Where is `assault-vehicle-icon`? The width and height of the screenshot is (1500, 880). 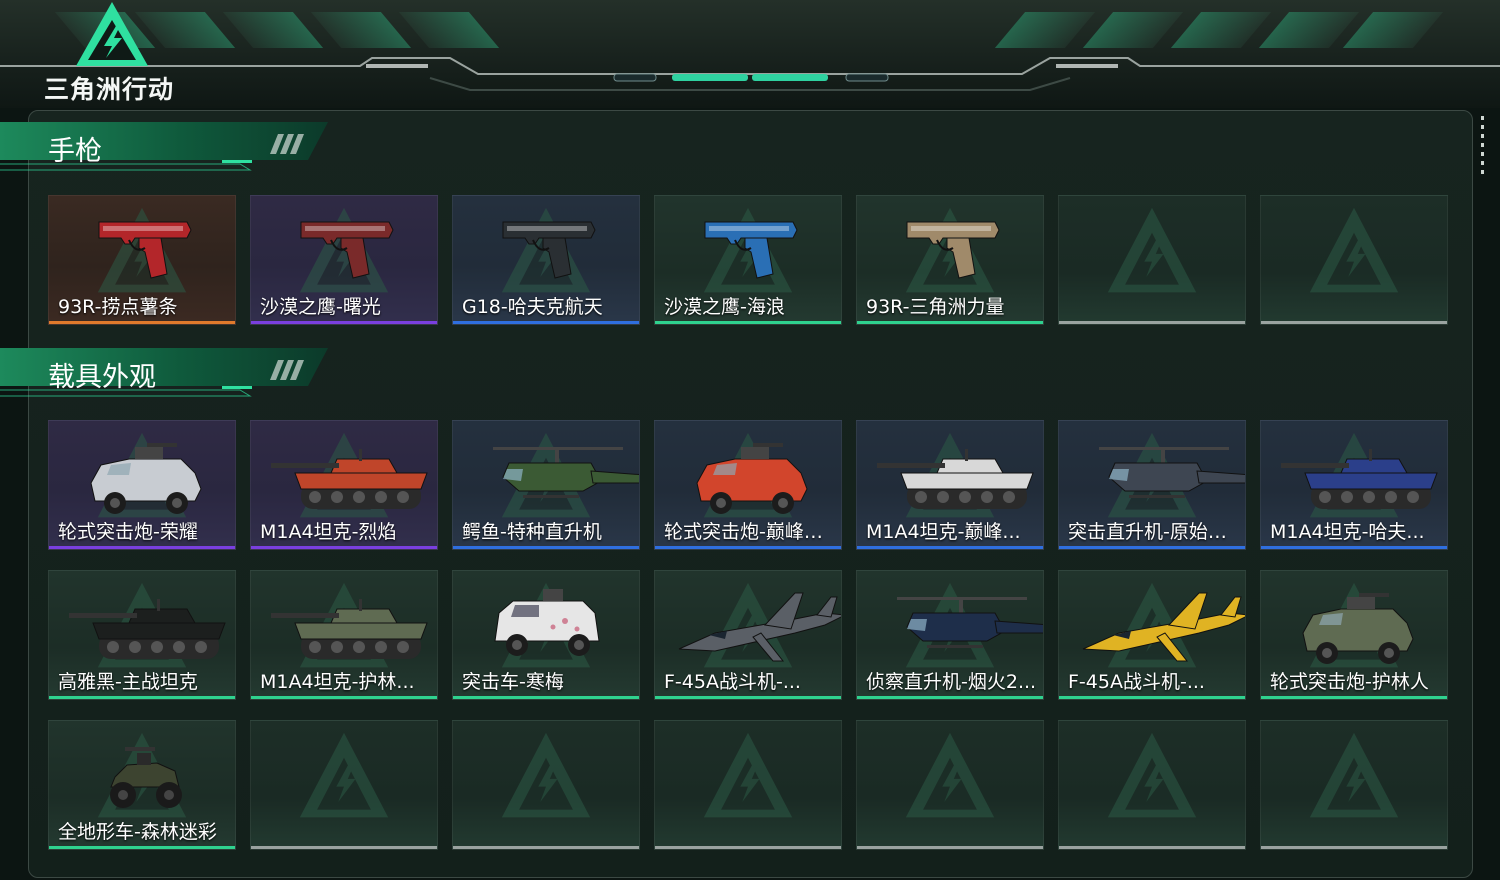 assault-vehicle-icon is located at coordinates (547, 622).